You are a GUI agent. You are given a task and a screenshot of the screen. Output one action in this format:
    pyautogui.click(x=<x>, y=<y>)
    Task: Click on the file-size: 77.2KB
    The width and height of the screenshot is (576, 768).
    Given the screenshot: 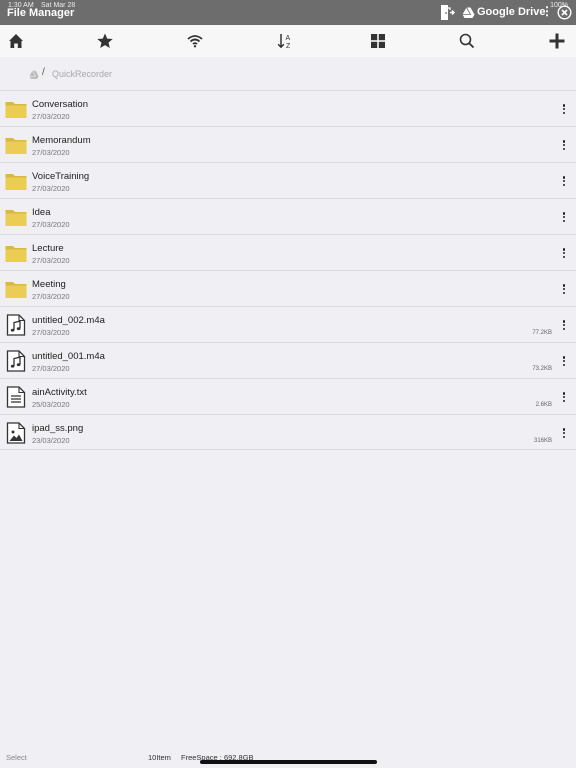 What is the action you would take?
    pyautogui.click(x=542, y=333)
    